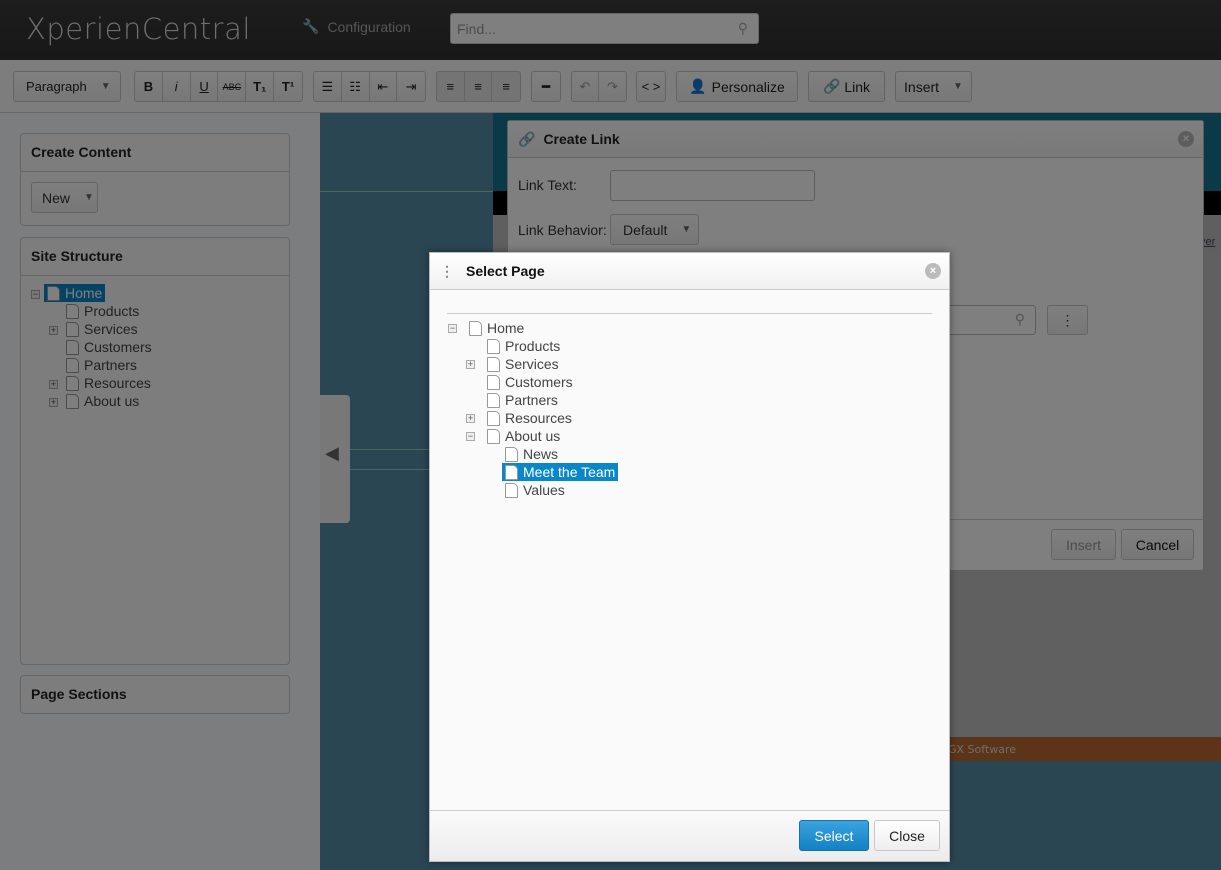 This screenshot has height=870, width=1221. Describe the element at coordinates (834, 835) in the screenshot. I see `select-button: Select` at that location.